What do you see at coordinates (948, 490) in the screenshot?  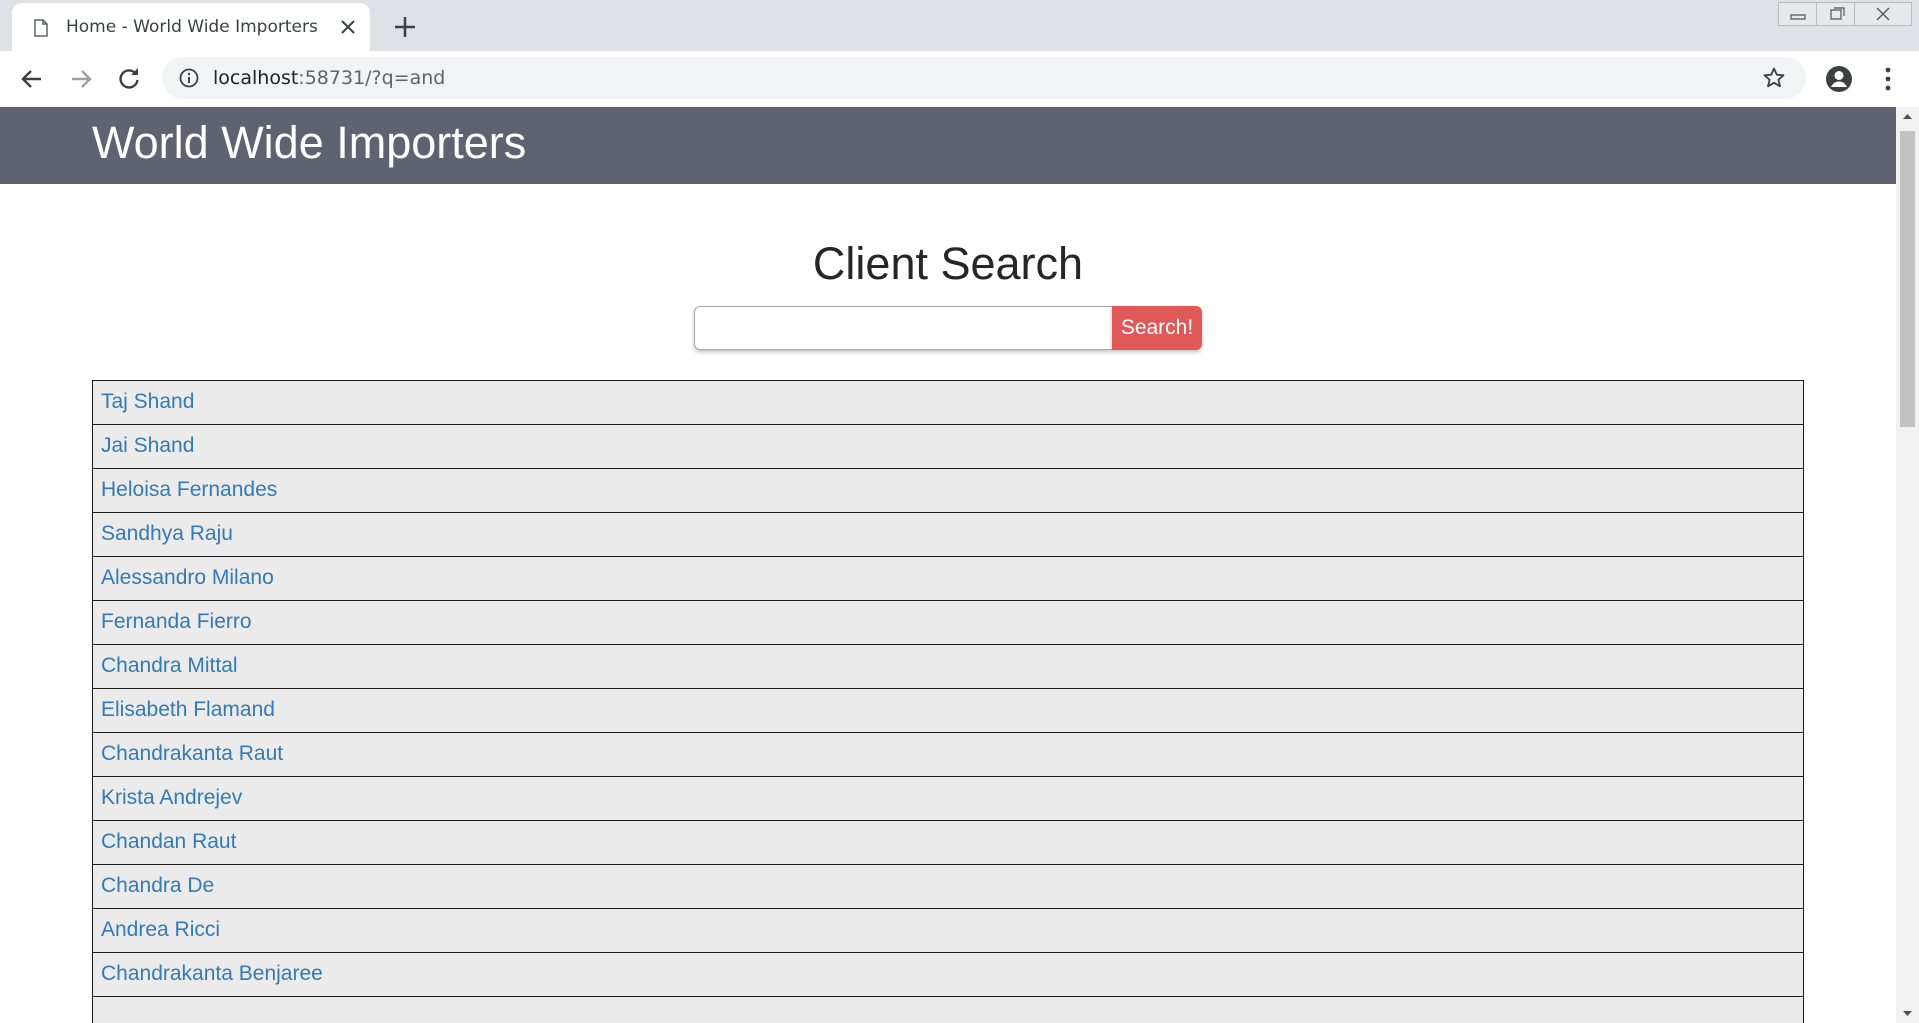 I see `list-item: Heloisa Fernandes` at bounding box center [948, 490].